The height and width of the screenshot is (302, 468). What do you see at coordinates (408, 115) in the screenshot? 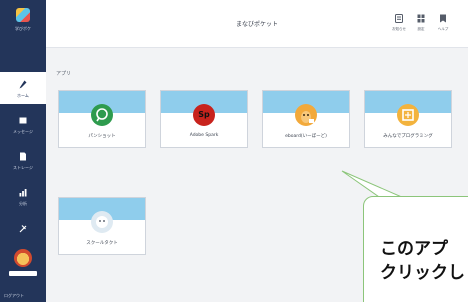
I see `programming-icon` at bounding box center [408, 115].